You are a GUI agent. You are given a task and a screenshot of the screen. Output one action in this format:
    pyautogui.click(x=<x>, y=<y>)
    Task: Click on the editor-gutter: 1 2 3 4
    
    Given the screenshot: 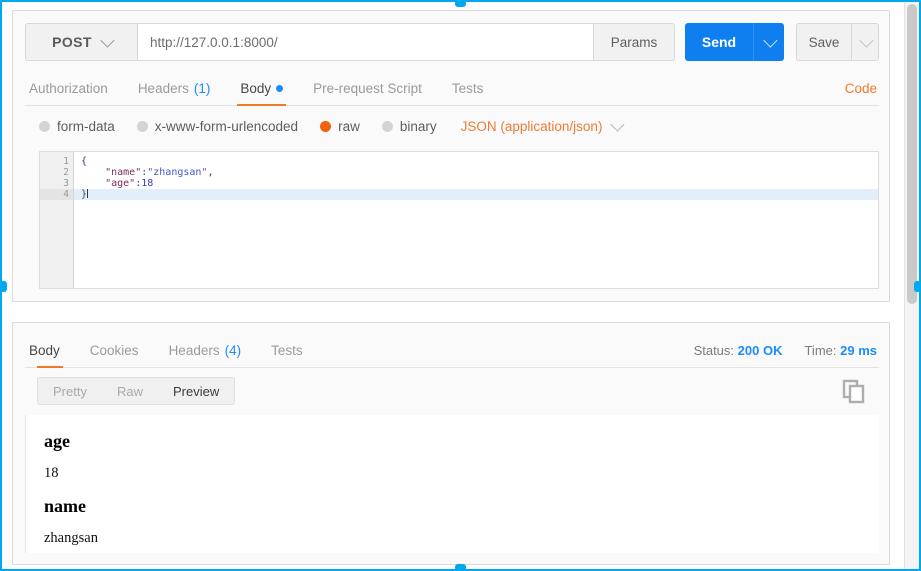 What is the action you would take?
    pyautogui.click(x=60, y=220)
    